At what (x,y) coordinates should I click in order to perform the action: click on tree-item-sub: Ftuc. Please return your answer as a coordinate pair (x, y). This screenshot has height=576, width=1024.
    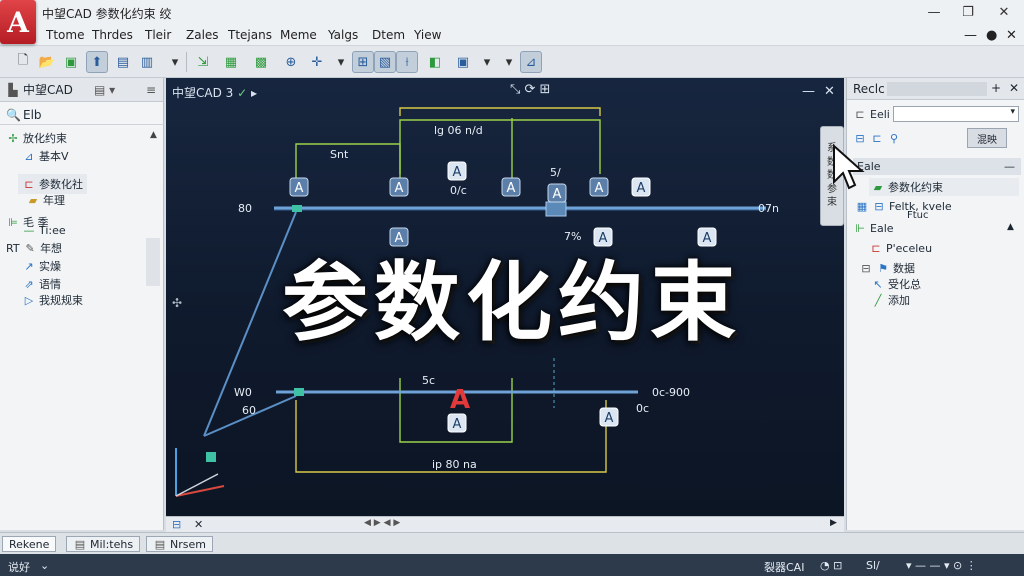
    Looking at the image, I should click on (918, 215).